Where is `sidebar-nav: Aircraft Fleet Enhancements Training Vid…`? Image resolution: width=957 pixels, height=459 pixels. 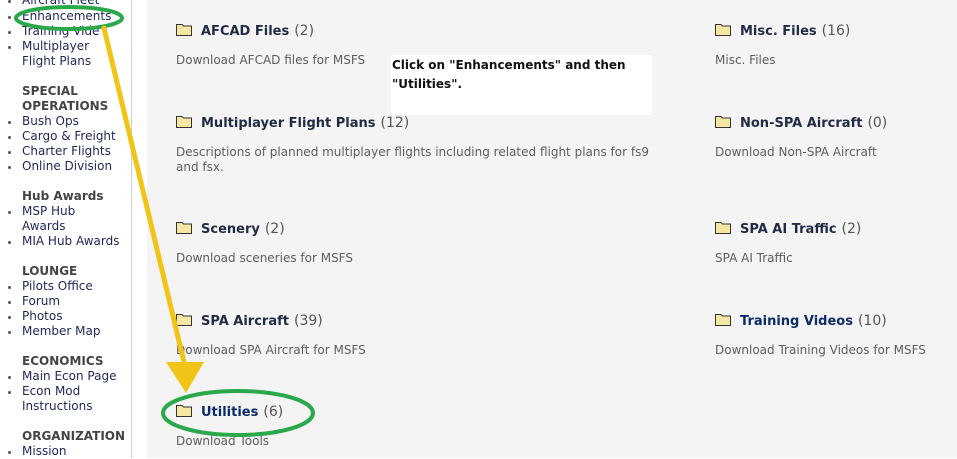 sidebar-nav: Aircraft Fleet Enhancements Training Vid… is located at coordinates (66, 229).